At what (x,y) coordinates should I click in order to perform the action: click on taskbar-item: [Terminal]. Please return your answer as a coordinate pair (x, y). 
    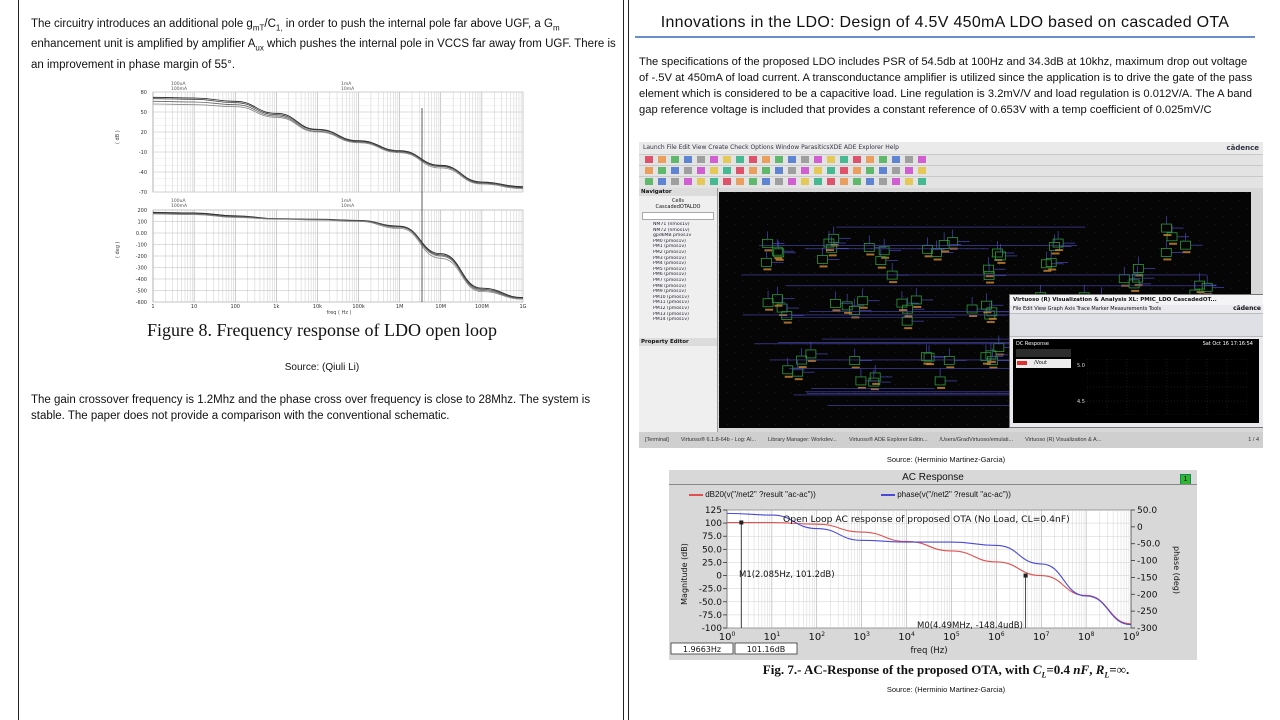
    Looking at the image, I should click on (657, 440).